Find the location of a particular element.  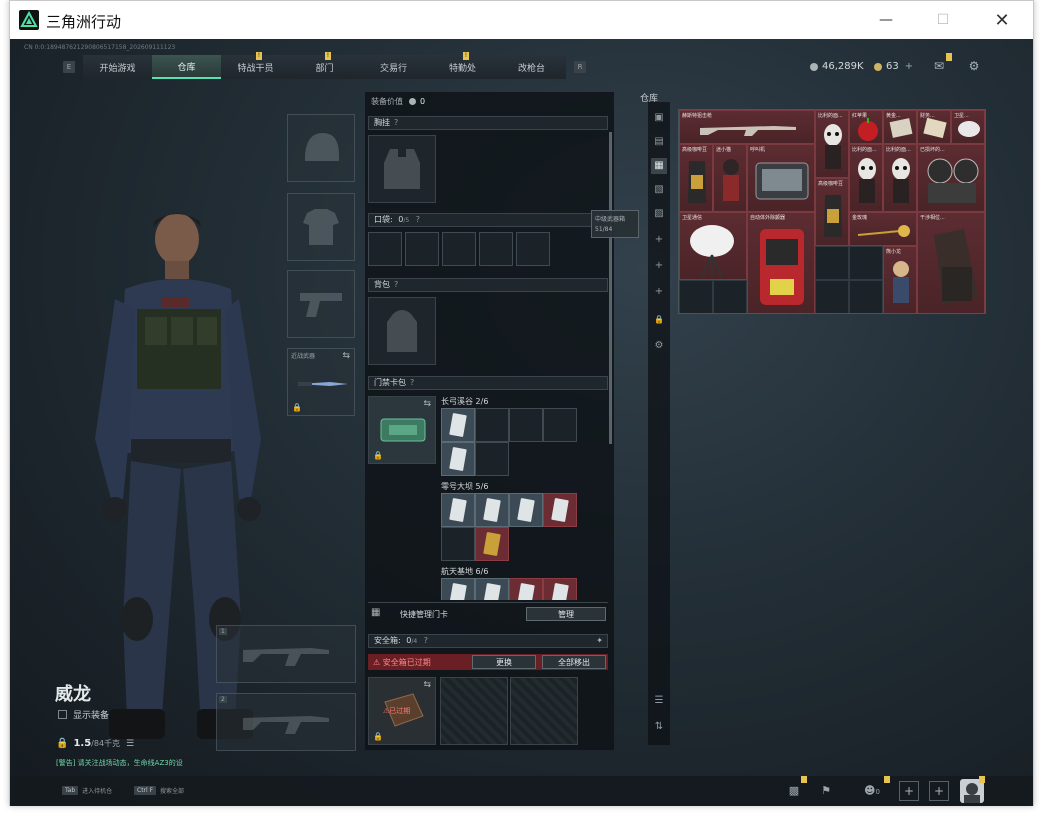

hint-search-all: Ctrl F 搜索全部 is located at coordinates (159, 790).